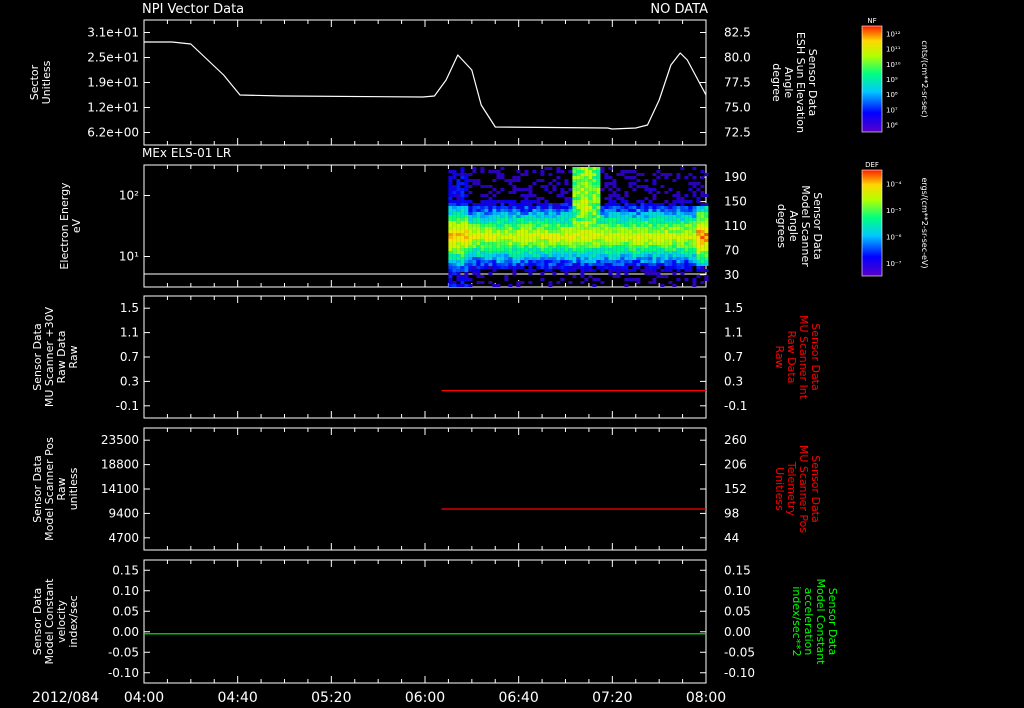 Image resolution: width=1024 pixels, height=708 pixels. Describe the element at coordinates (739, 673) in the screenshot. I see `y2-tick-label: -0.10` at that location.